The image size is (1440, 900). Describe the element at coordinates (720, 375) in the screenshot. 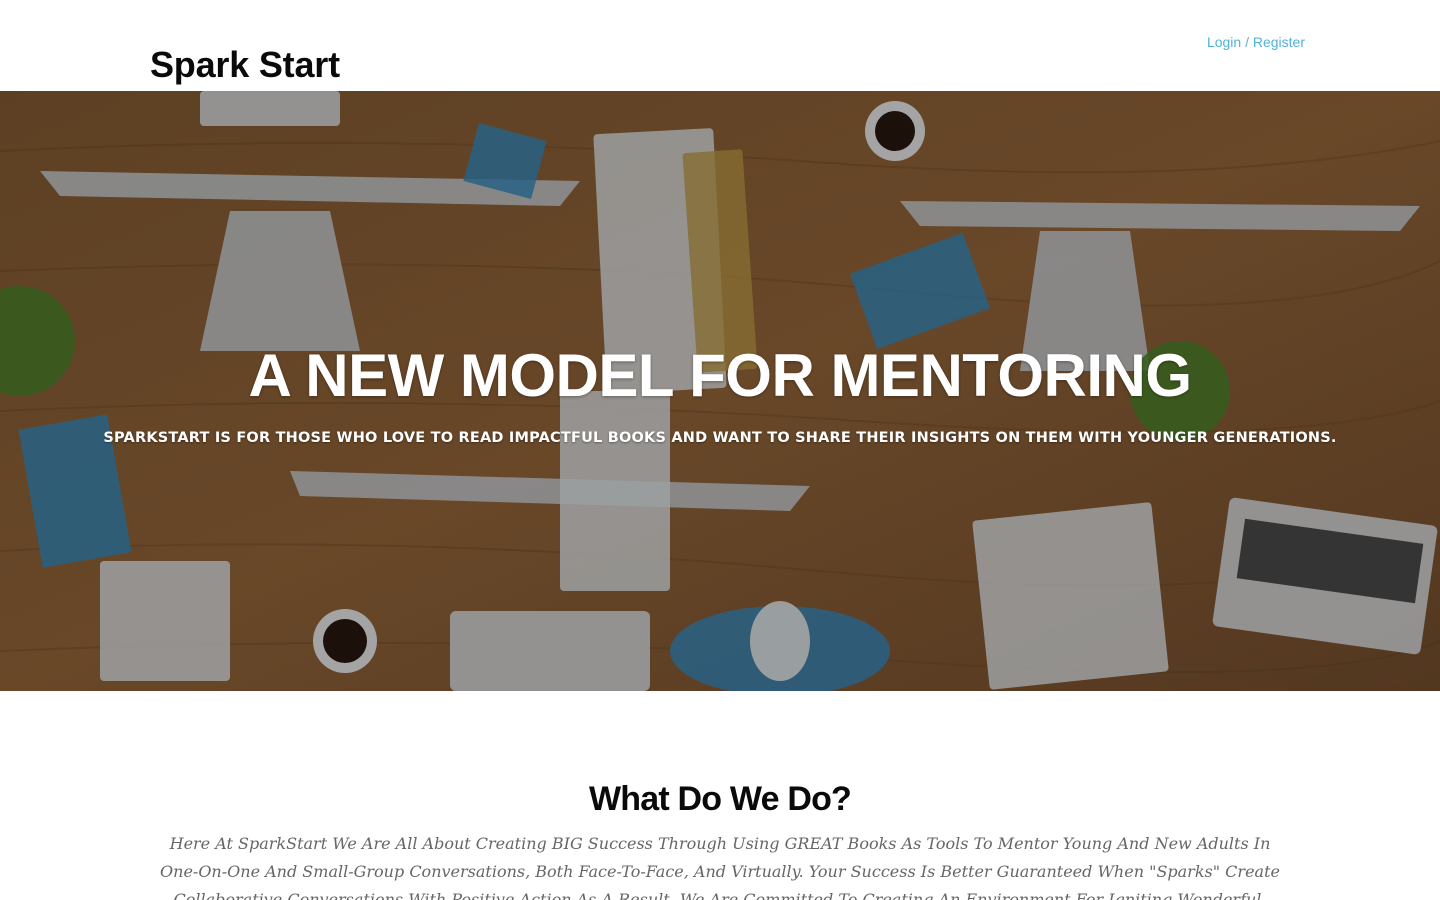

I see `hero-title: A NEW MODEL FOR MENTORING` at that location.